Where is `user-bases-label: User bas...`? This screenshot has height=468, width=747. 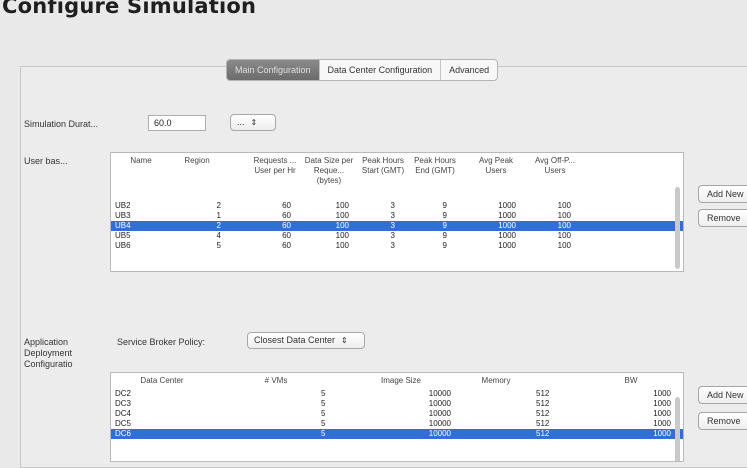
user-bases-label: User bas... is located at coordinates (46, 161).